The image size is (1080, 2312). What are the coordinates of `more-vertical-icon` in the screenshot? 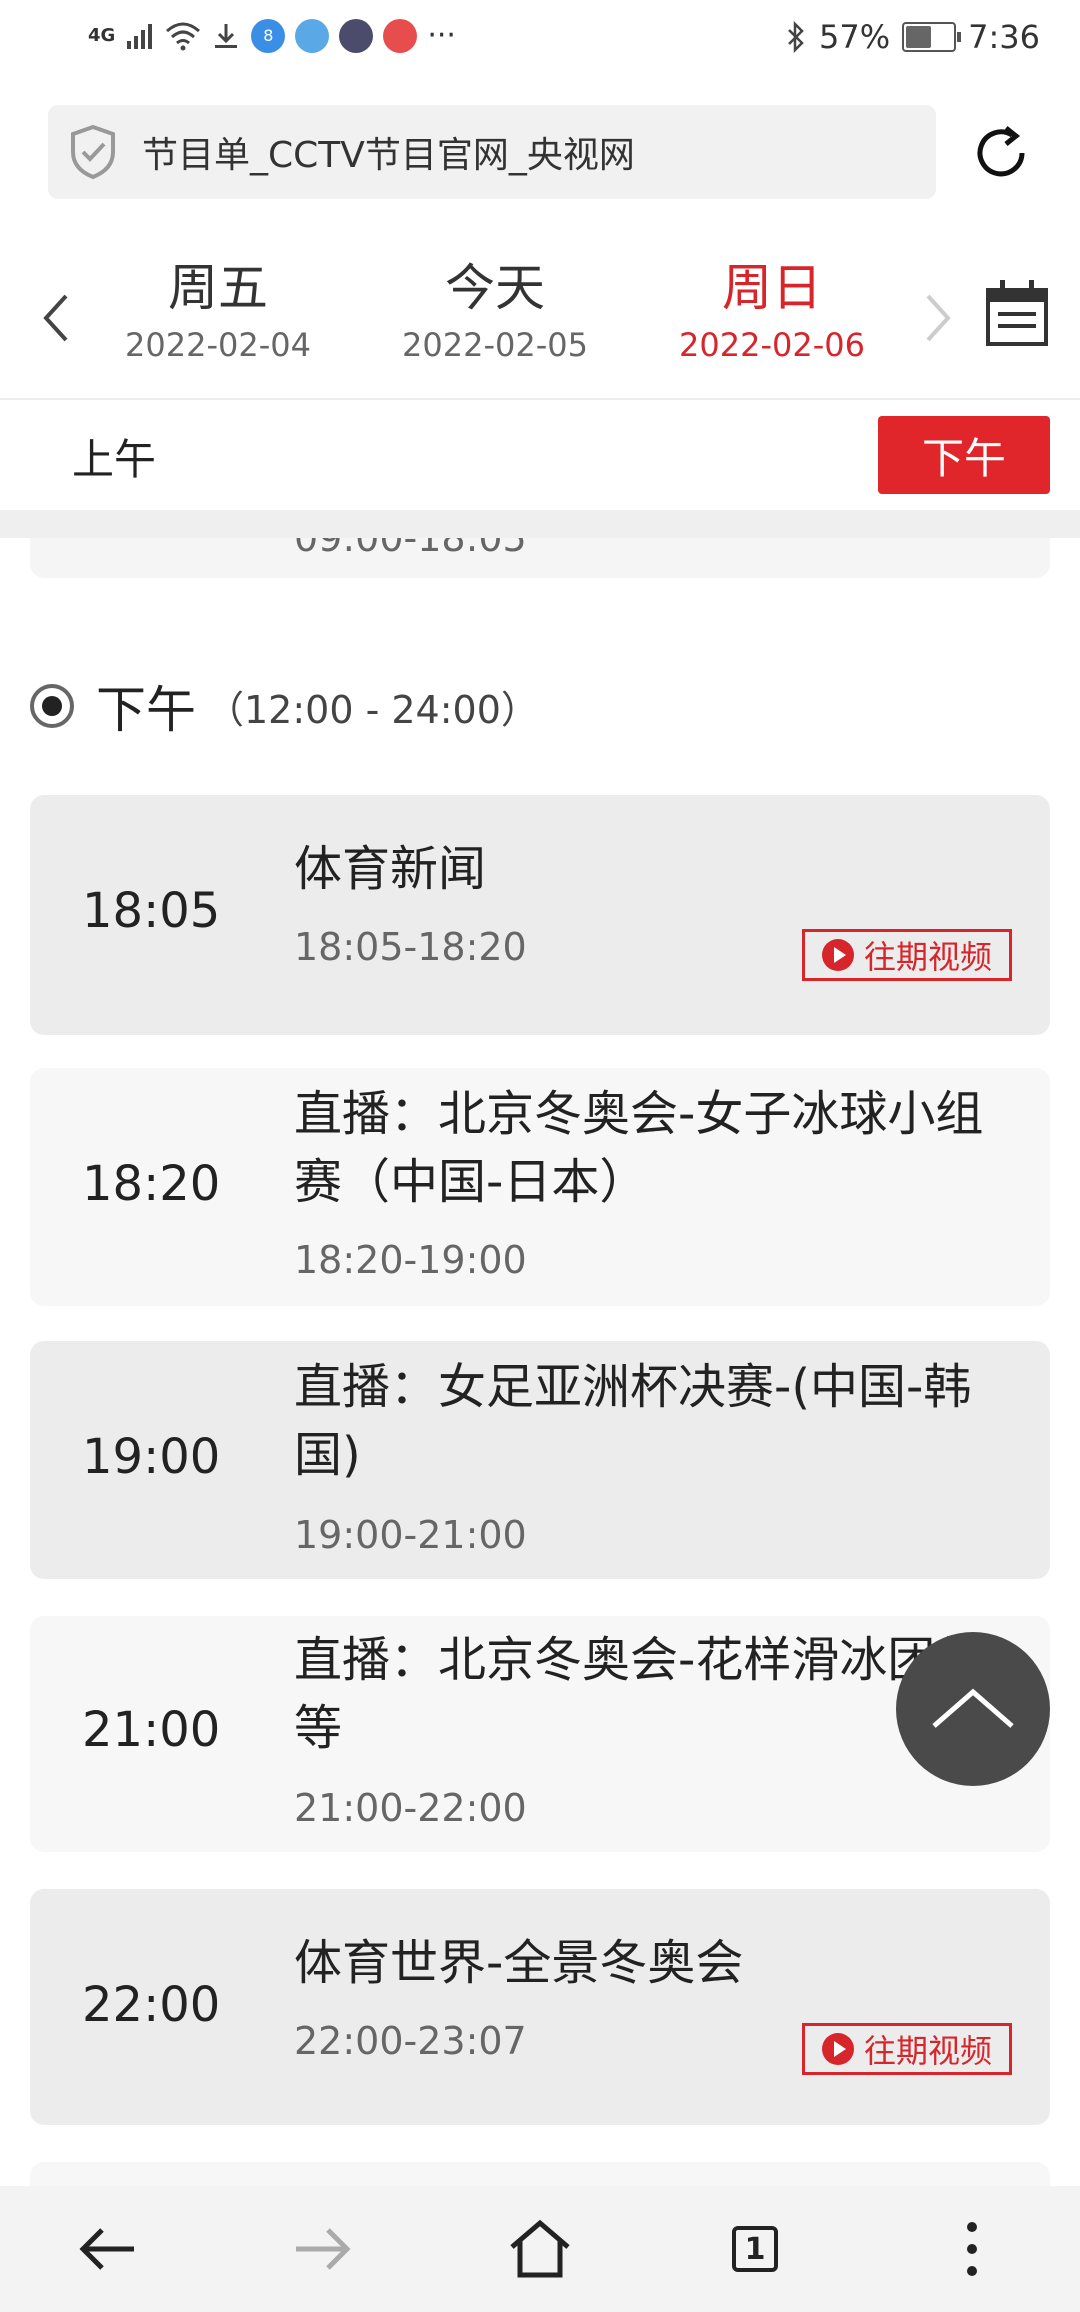 It's located at (972, 2249).